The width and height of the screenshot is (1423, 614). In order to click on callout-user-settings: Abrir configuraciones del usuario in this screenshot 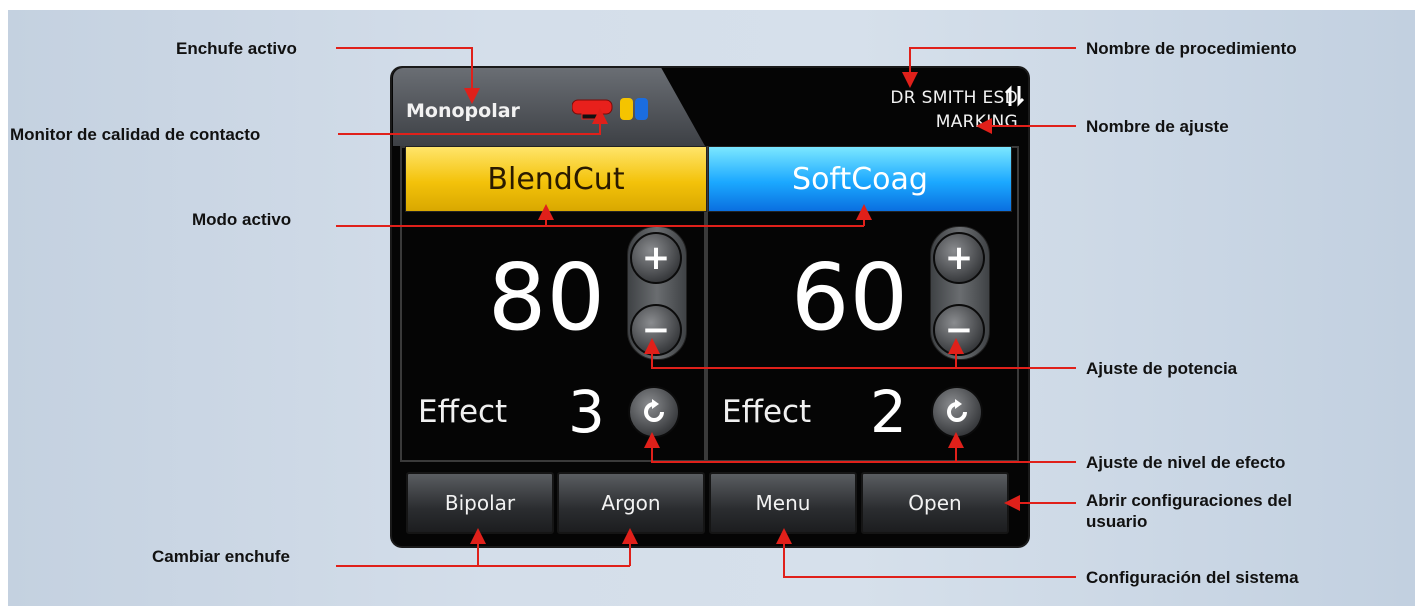, I will do `click(1189, 511)`.